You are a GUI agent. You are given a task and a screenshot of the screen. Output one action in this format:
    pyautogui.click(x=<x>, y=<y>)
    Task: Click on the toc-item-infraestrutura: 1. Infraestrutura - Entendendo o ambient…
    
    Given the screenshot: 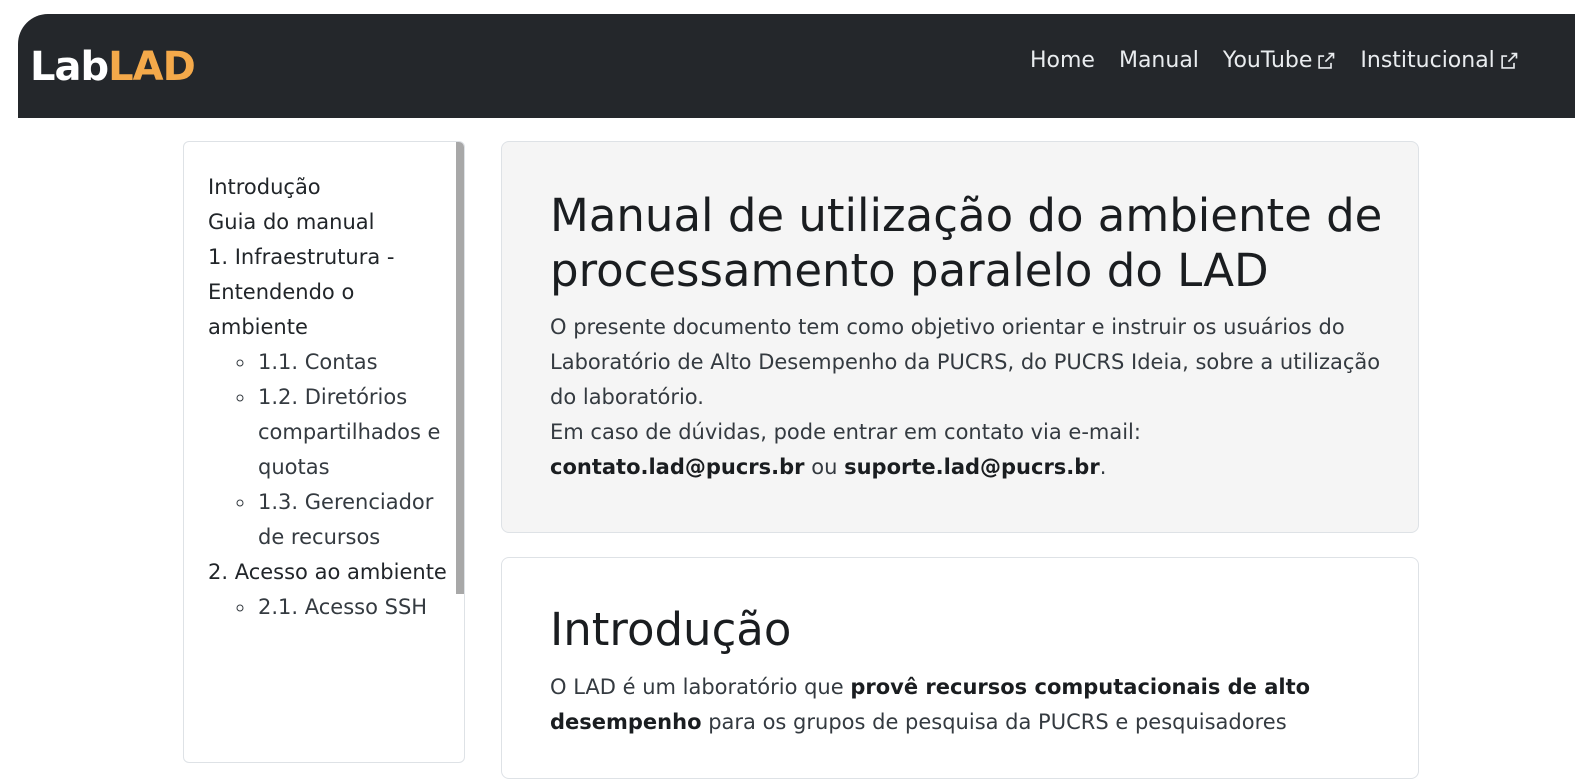 What is the action you would take?
    pyautogui.click(x=328, y=397)
    